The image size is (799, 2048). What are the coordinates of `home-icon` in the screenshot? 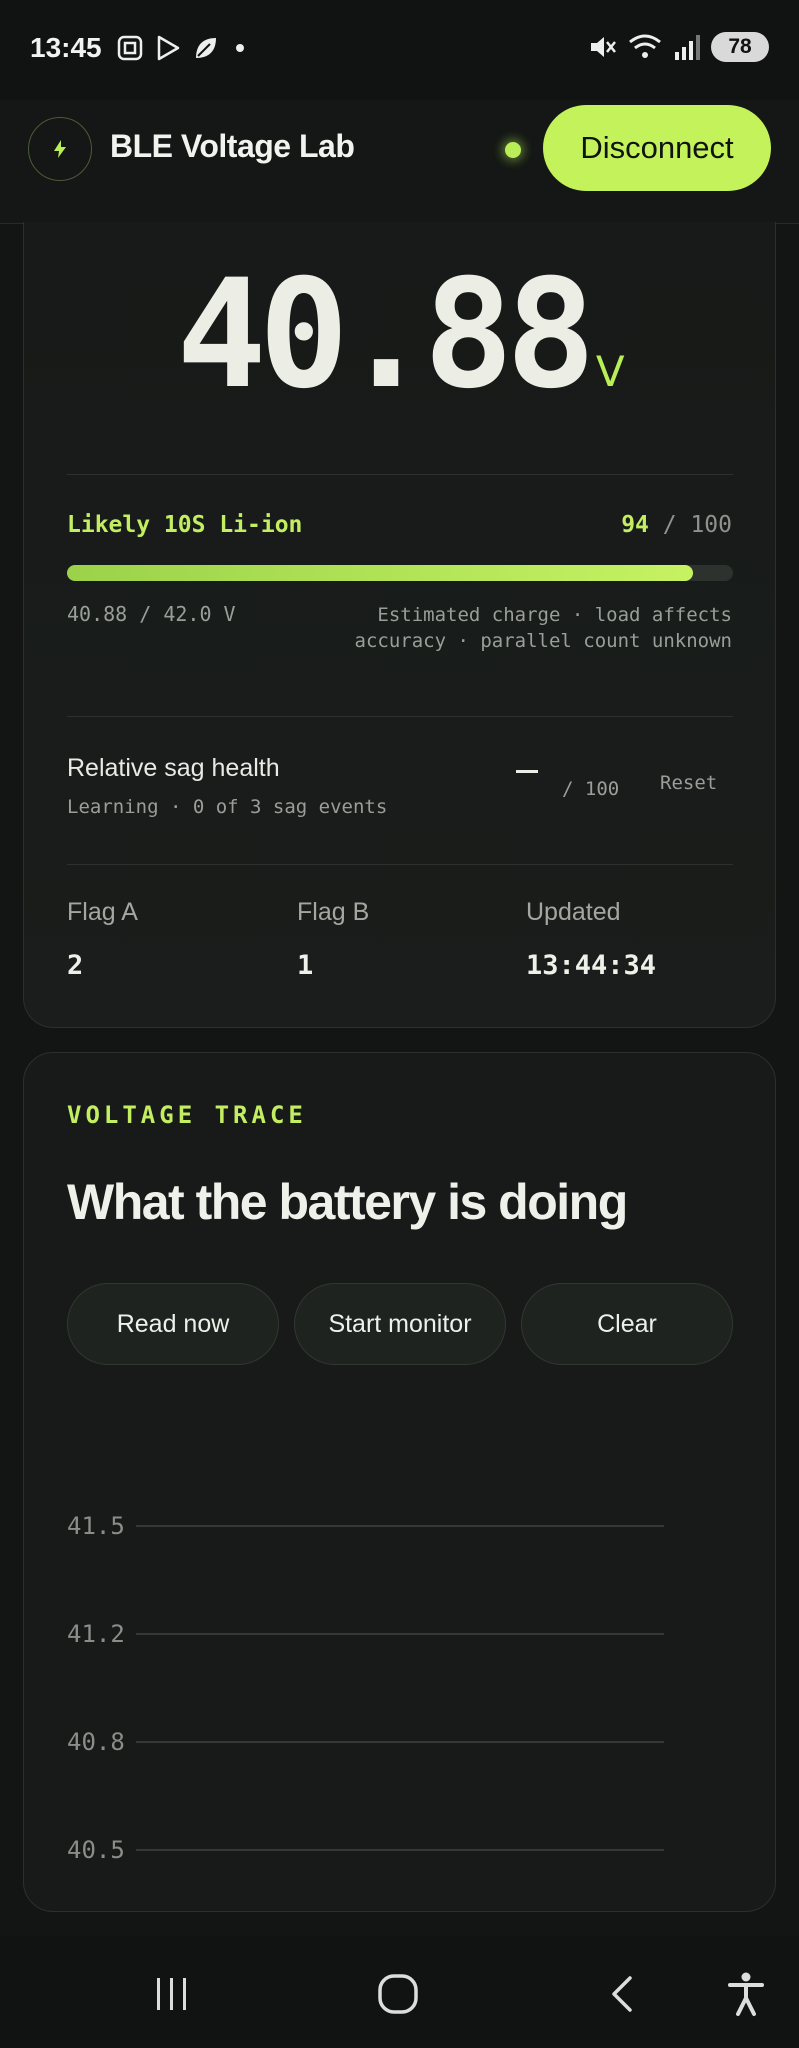 It's located at (398, 1994).